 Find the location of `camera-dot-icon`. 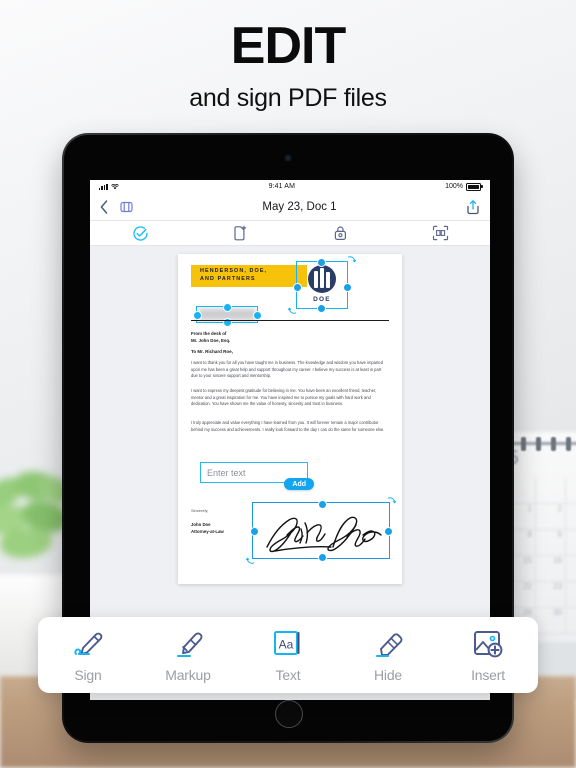

camera-dot-icon is located at coordinates (288, 158).